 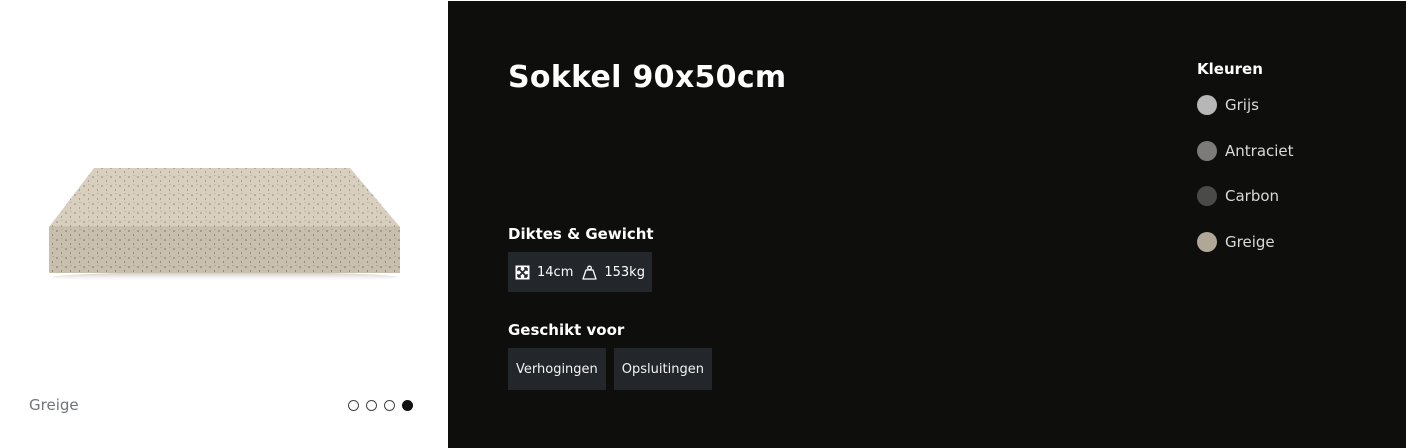 I want to click on weight-value: 153kg, so click(x=624, y=272).